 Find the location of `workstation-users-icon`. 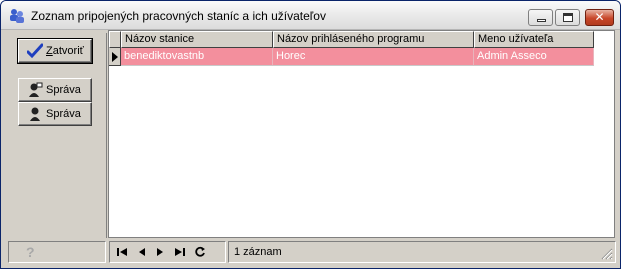

workstation-users-icon is located at coordinates (17, 16).